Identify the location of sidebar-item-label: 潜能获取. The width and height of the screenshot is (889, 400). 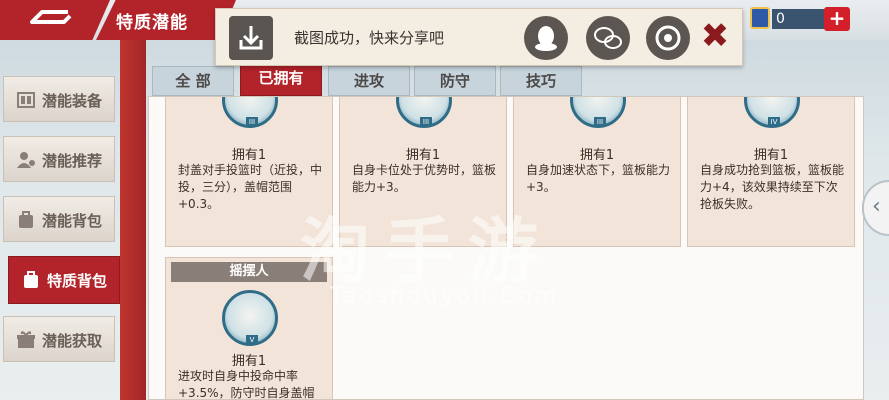
(72, 341).